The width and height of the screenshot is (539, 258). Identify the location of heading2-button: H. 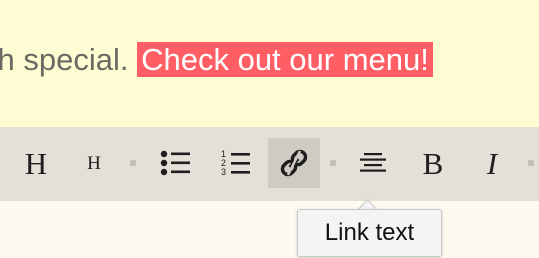
(94, 163).